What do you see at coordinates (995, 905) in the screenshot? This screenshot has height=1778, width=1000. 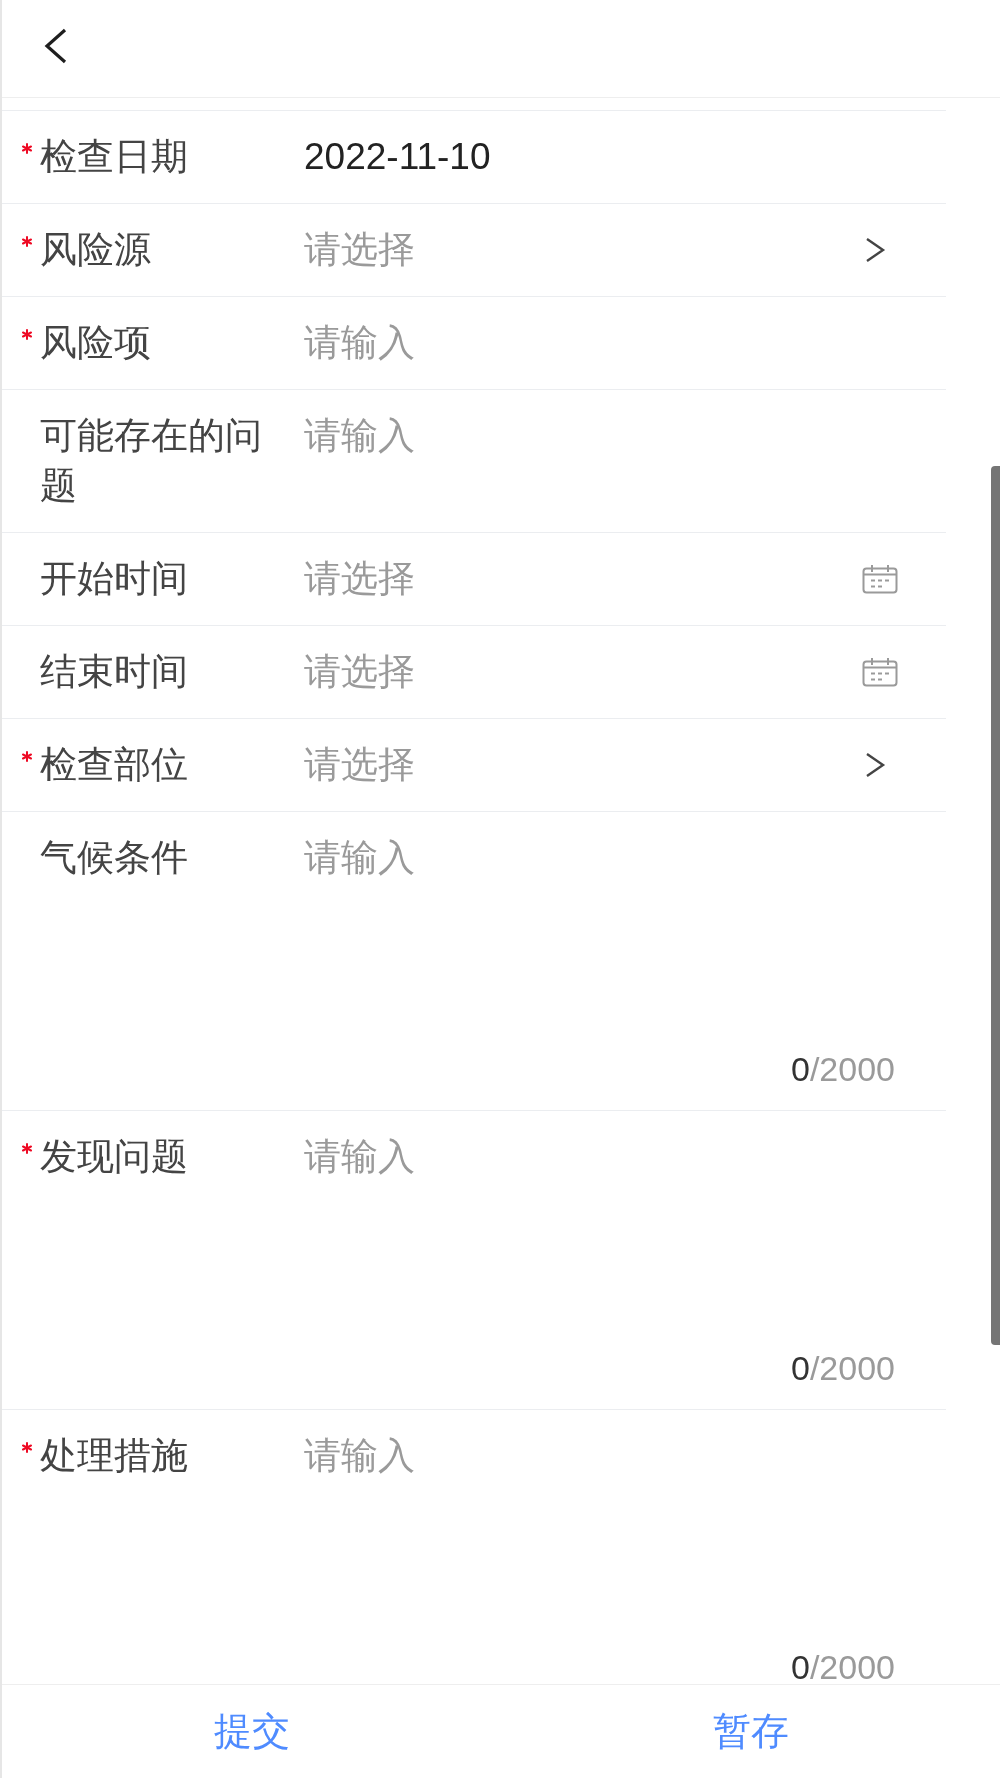 I see `scrollbar-thumb` at bounding box center [995, 905].